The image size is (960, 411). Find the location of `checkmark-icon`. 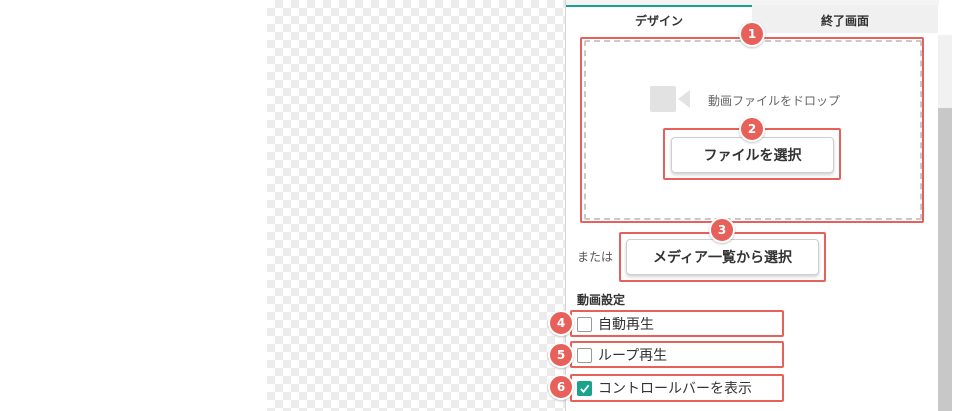

checkmark-icon is located at coordinates (585, 388).